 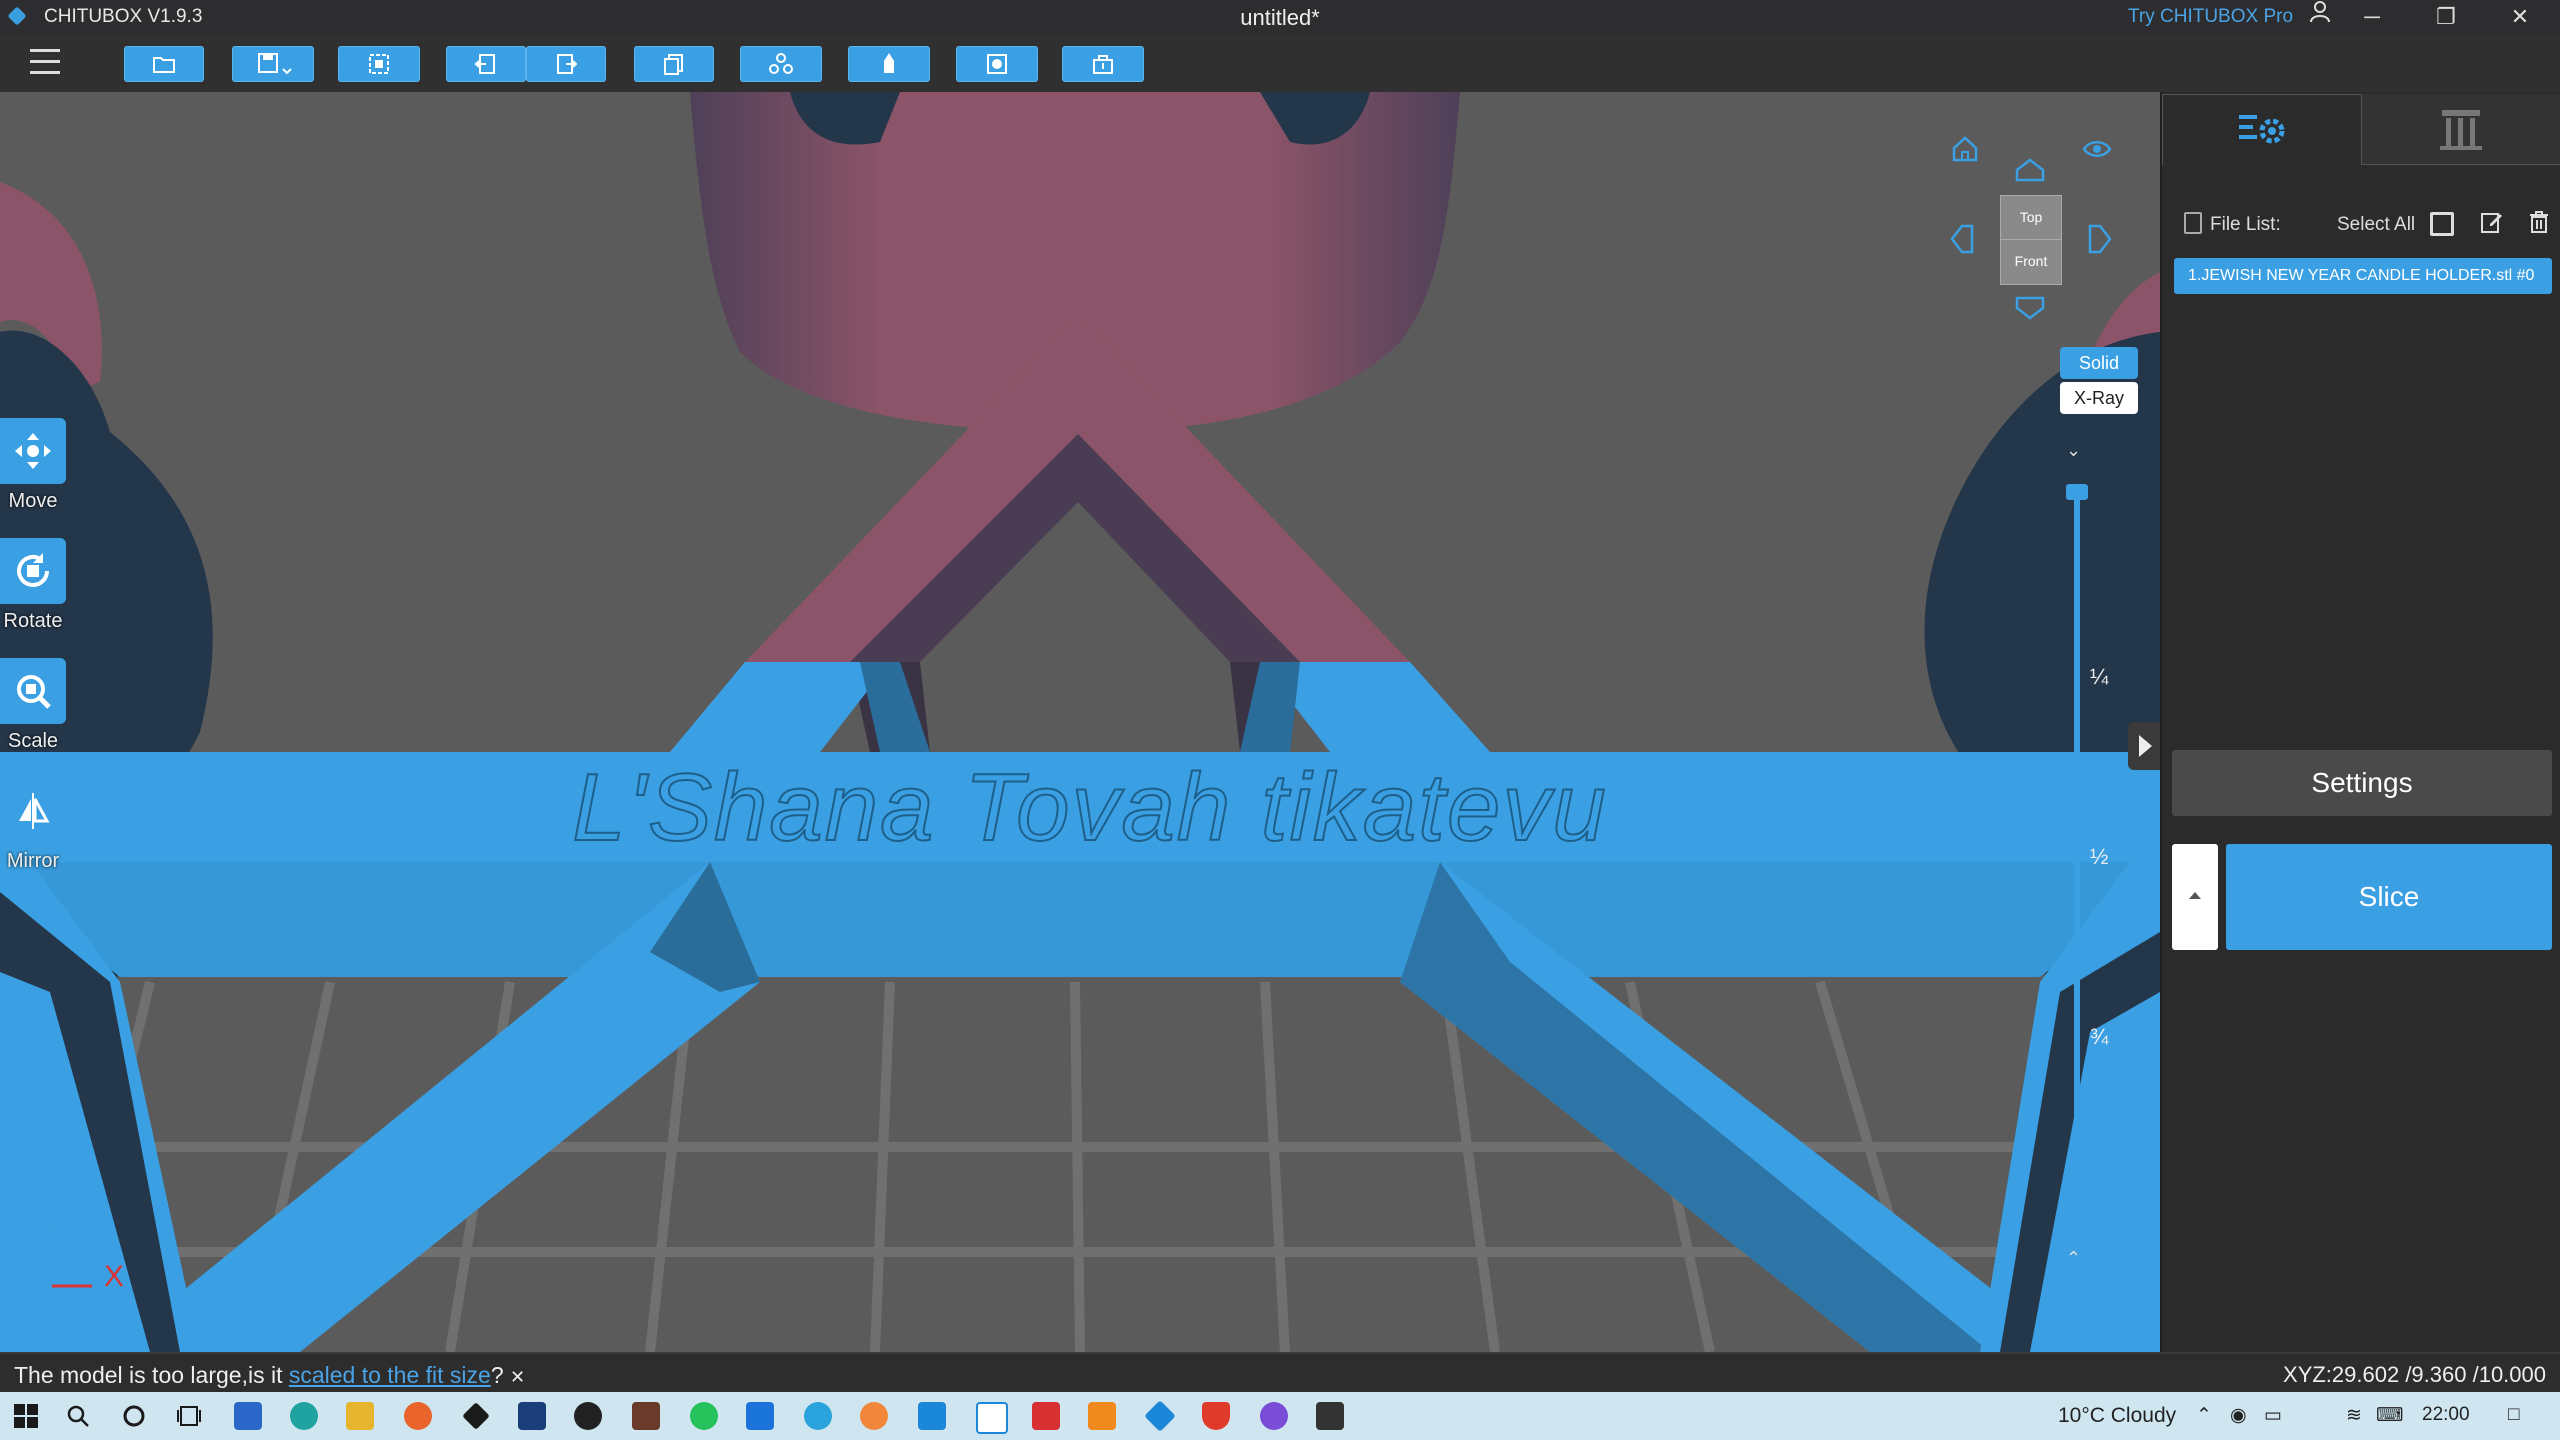 What do you see at coordinates (2520, 17) in the screenshot?
I see `close-button: ✕` at bounding box center [2520, 17].